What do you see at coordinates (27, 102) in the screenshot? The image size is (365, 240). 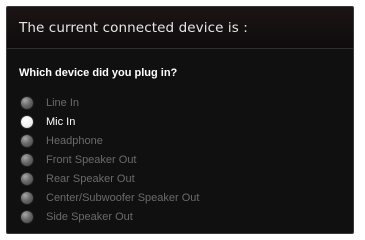 I see `radio-line-in` at bounding box center [27, 102].